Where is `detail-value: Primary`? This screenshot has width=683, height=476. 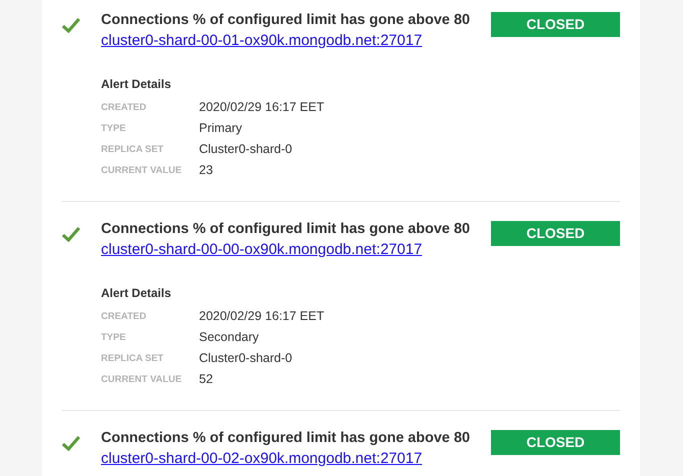 detail-value: Primary is located at coordinates (220, 128).